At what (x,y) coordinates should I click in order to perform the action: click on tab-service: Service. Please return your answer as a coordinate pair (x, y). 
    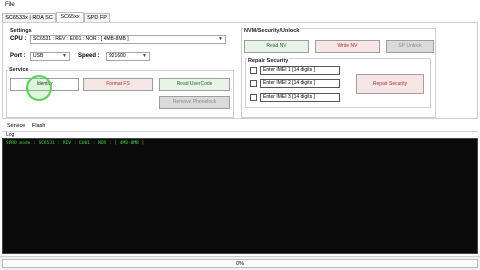
    Looking at the image, I should click on (16, 126).